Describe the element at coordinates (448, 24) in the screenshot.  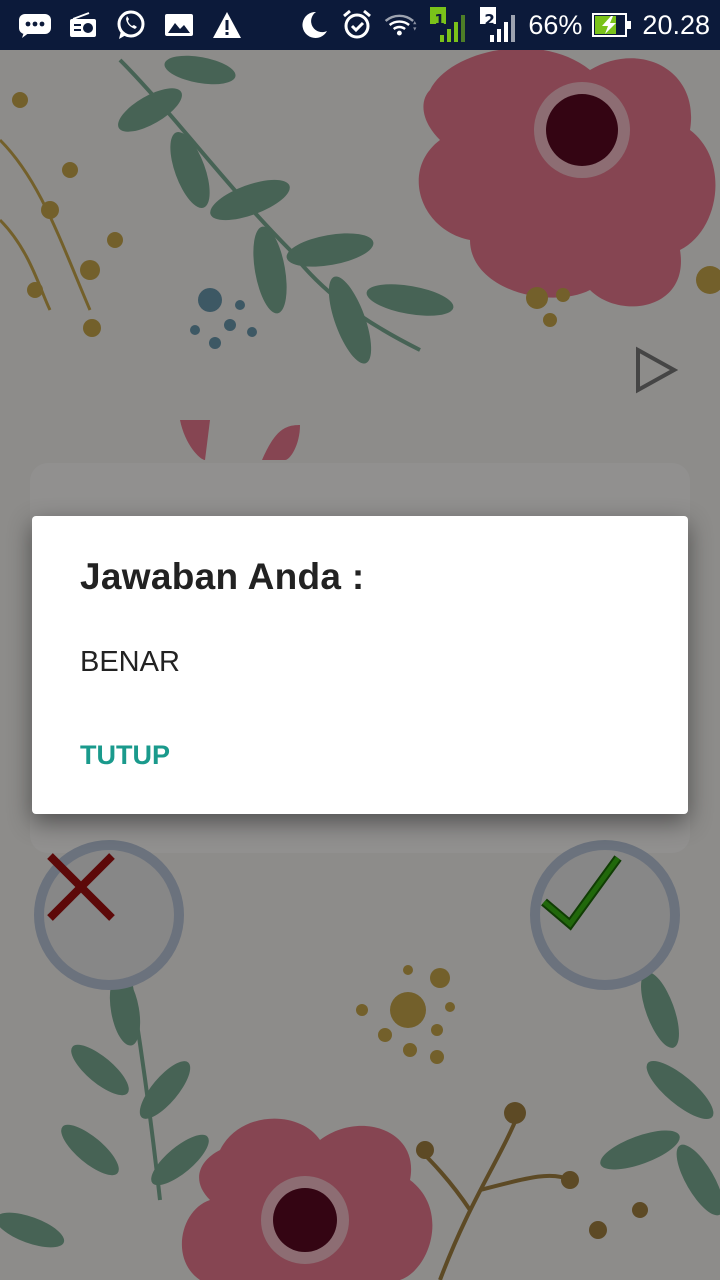
I see `sim1-signal-icon: 1` at that location.